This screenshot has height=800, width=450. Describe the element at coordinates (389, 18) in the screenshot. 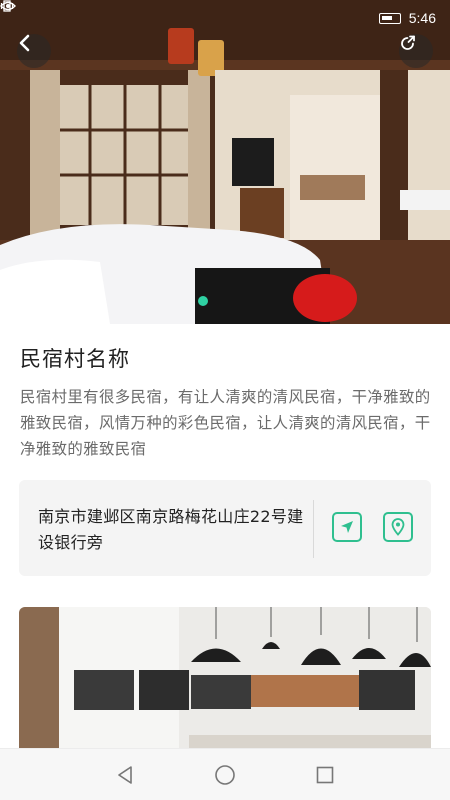

I see `battery-icon` at that location.